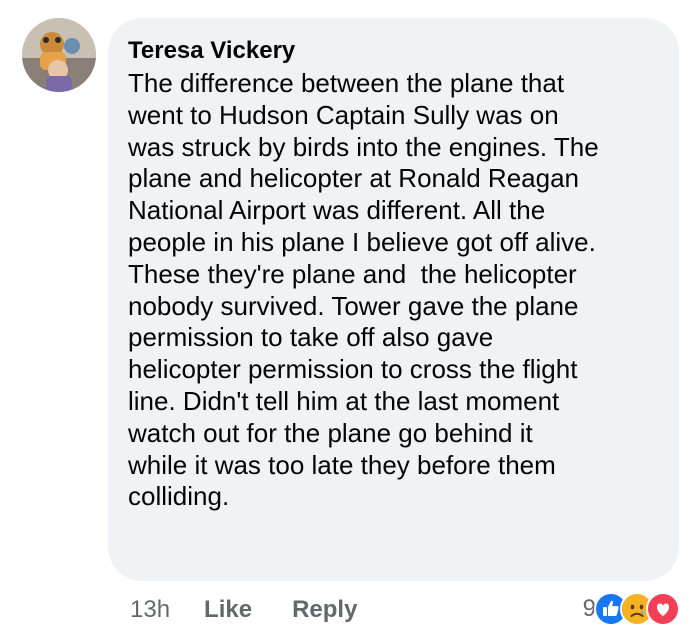  I want to click on comment-line: These they're plane and the helicopter, so click(352, 273).